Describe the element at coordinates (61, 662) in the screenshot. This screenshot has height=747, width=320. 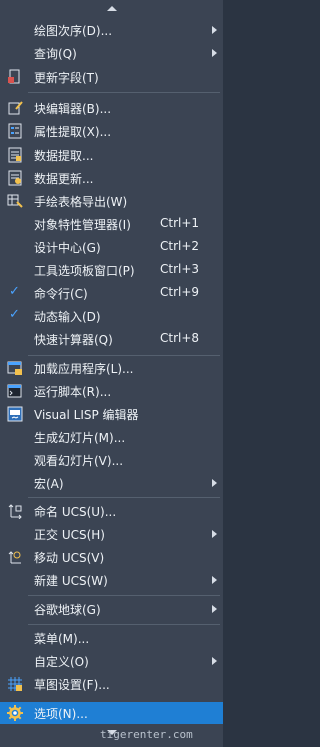
I see `menu-item-label: 自定义(O)` at that location.